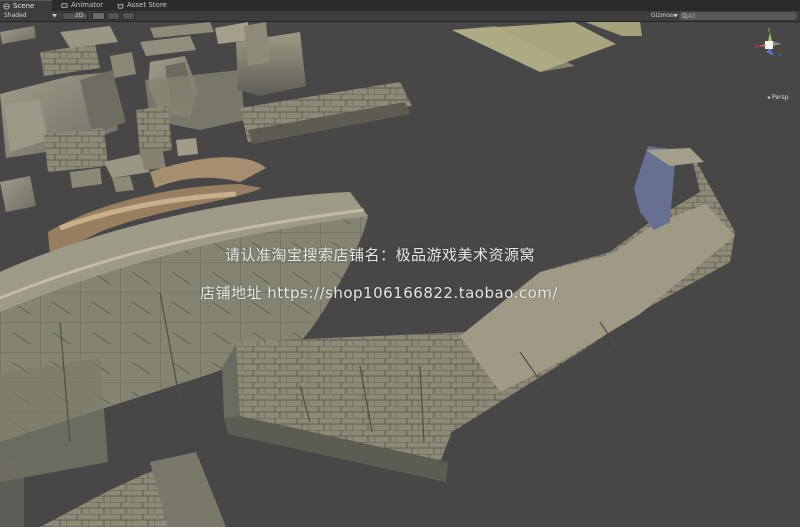  I want to click on shading-mode-dropdown: Shaded, so click(31, 16).